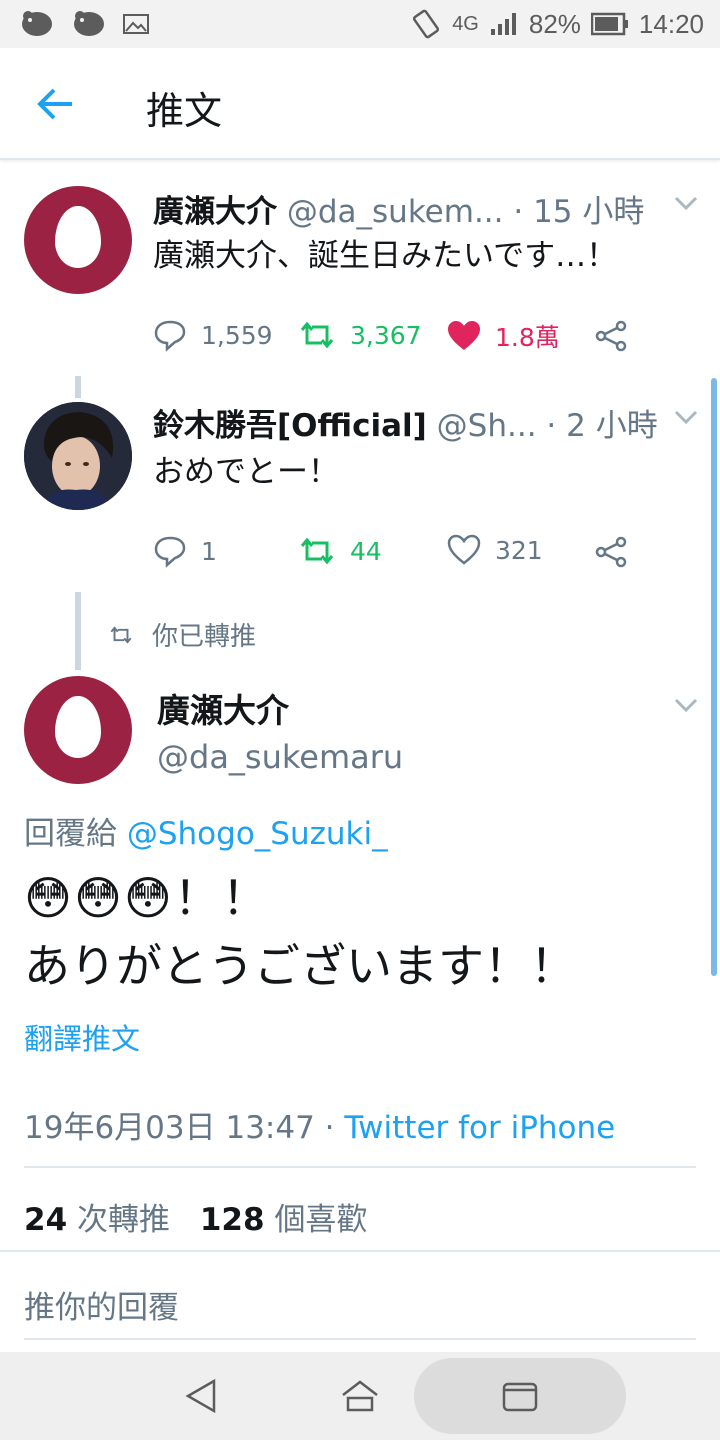 The image size is (720, 1440). Describe the element at coordinates (179, 1128) in the screenshot. I see `tweet-date: 19年6月03日 13:47 ·` at that location.